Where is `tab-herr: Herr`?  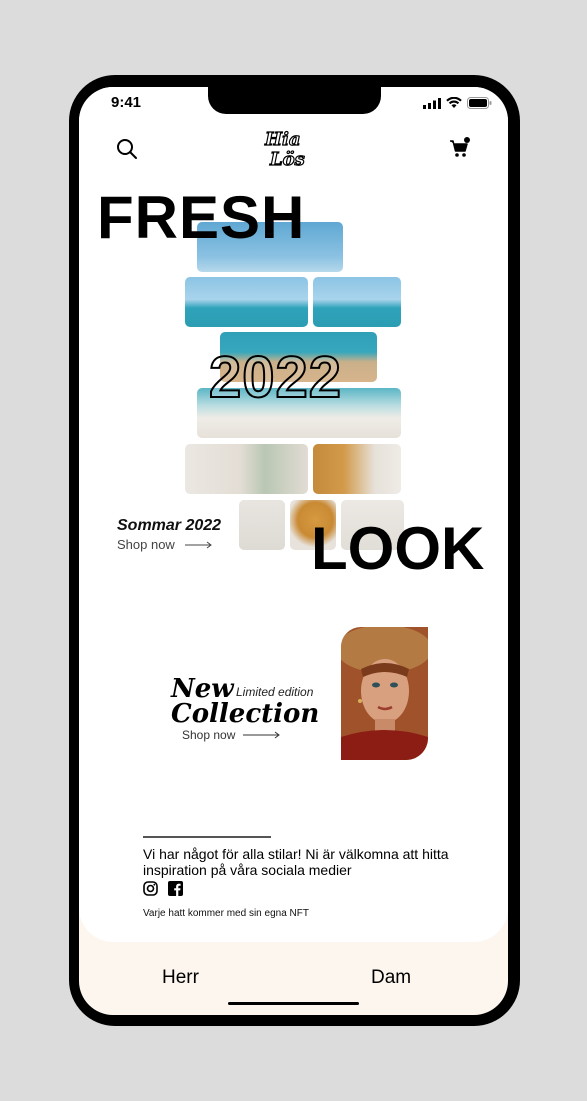
tab-herr: Herr is located at coordinates (180, 978).